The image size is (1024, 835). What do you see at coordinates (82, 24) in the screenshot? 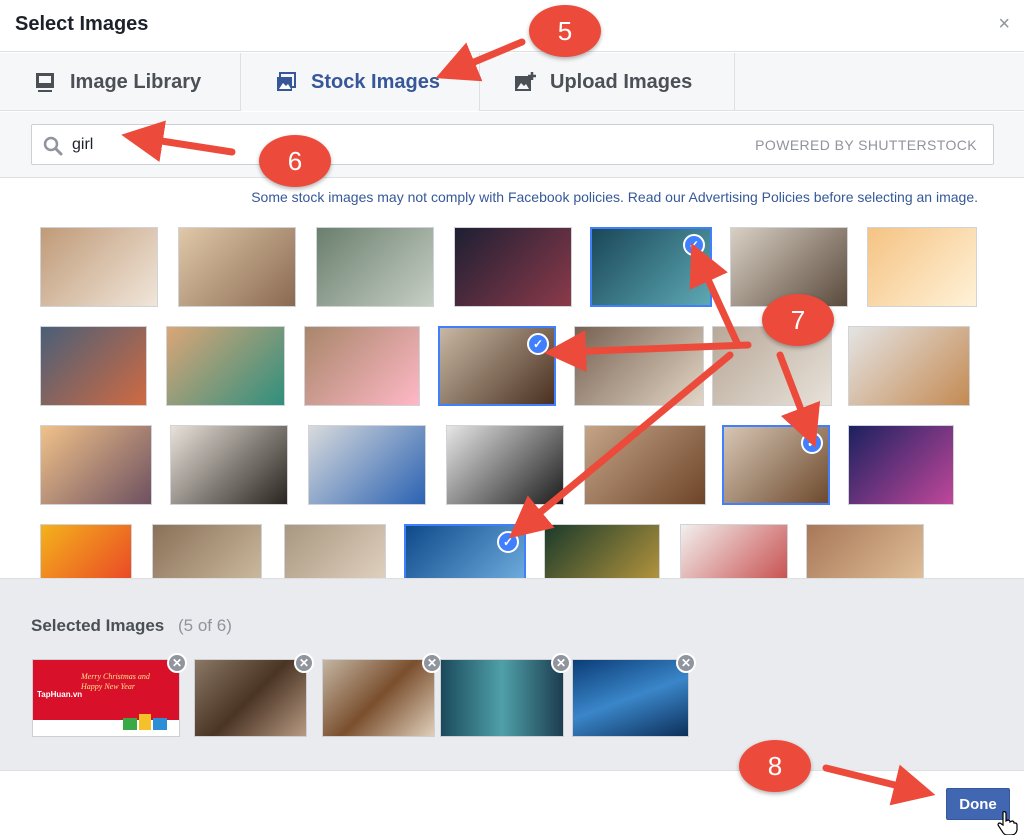
I see `dialog-title: Select Images` at bounding box center [82, 24].